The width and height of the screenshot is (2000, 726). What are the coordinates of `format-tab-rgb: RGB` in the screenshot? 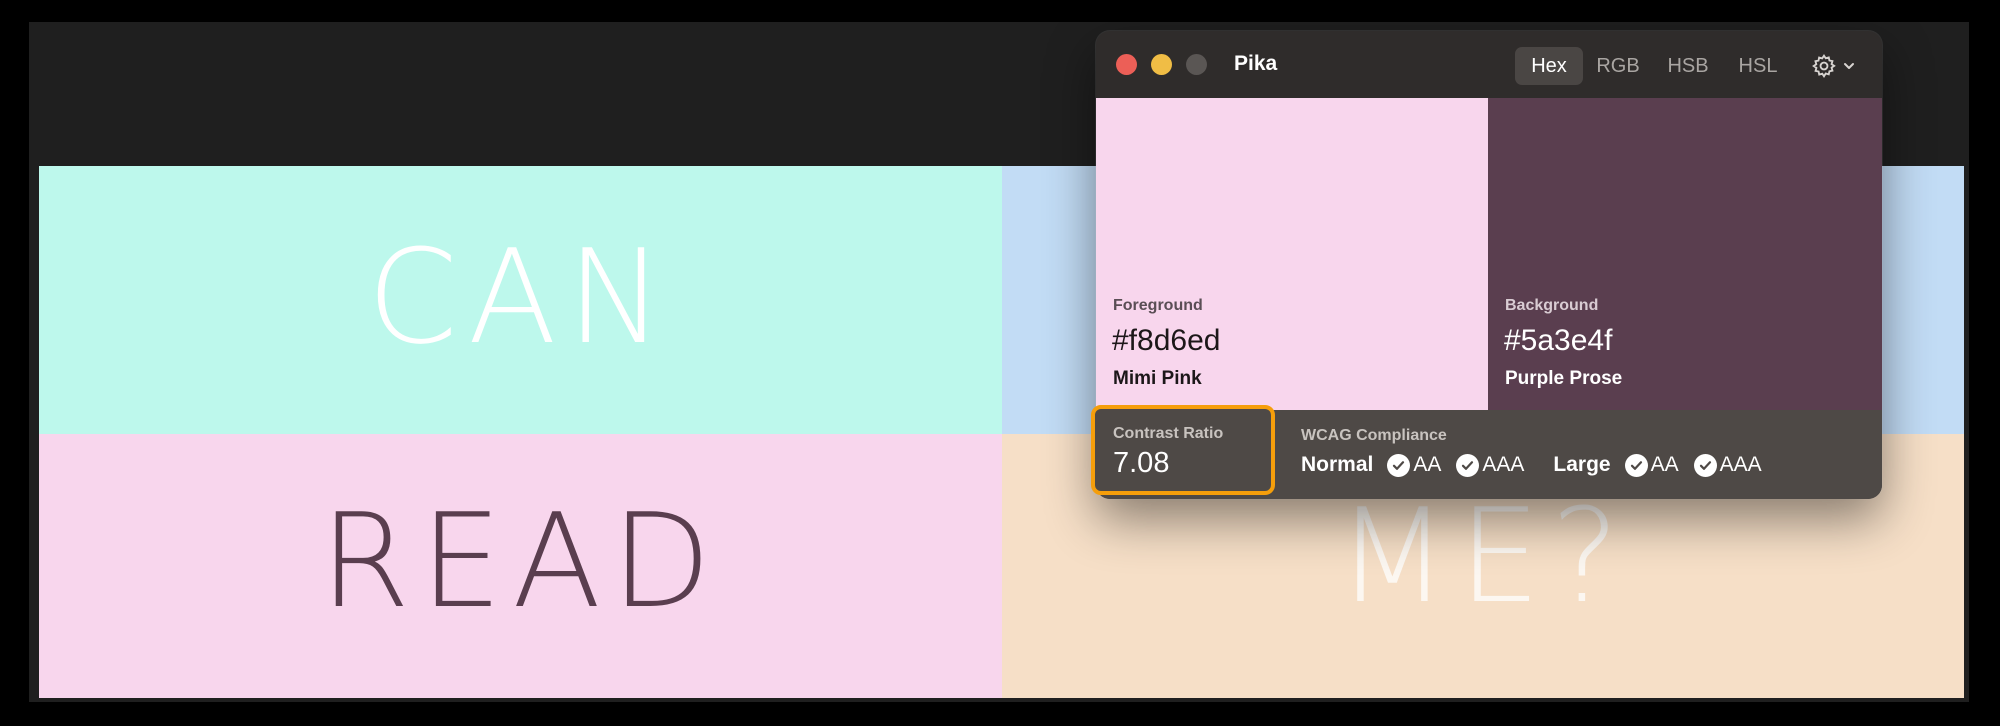 It's located at (1618, 66).